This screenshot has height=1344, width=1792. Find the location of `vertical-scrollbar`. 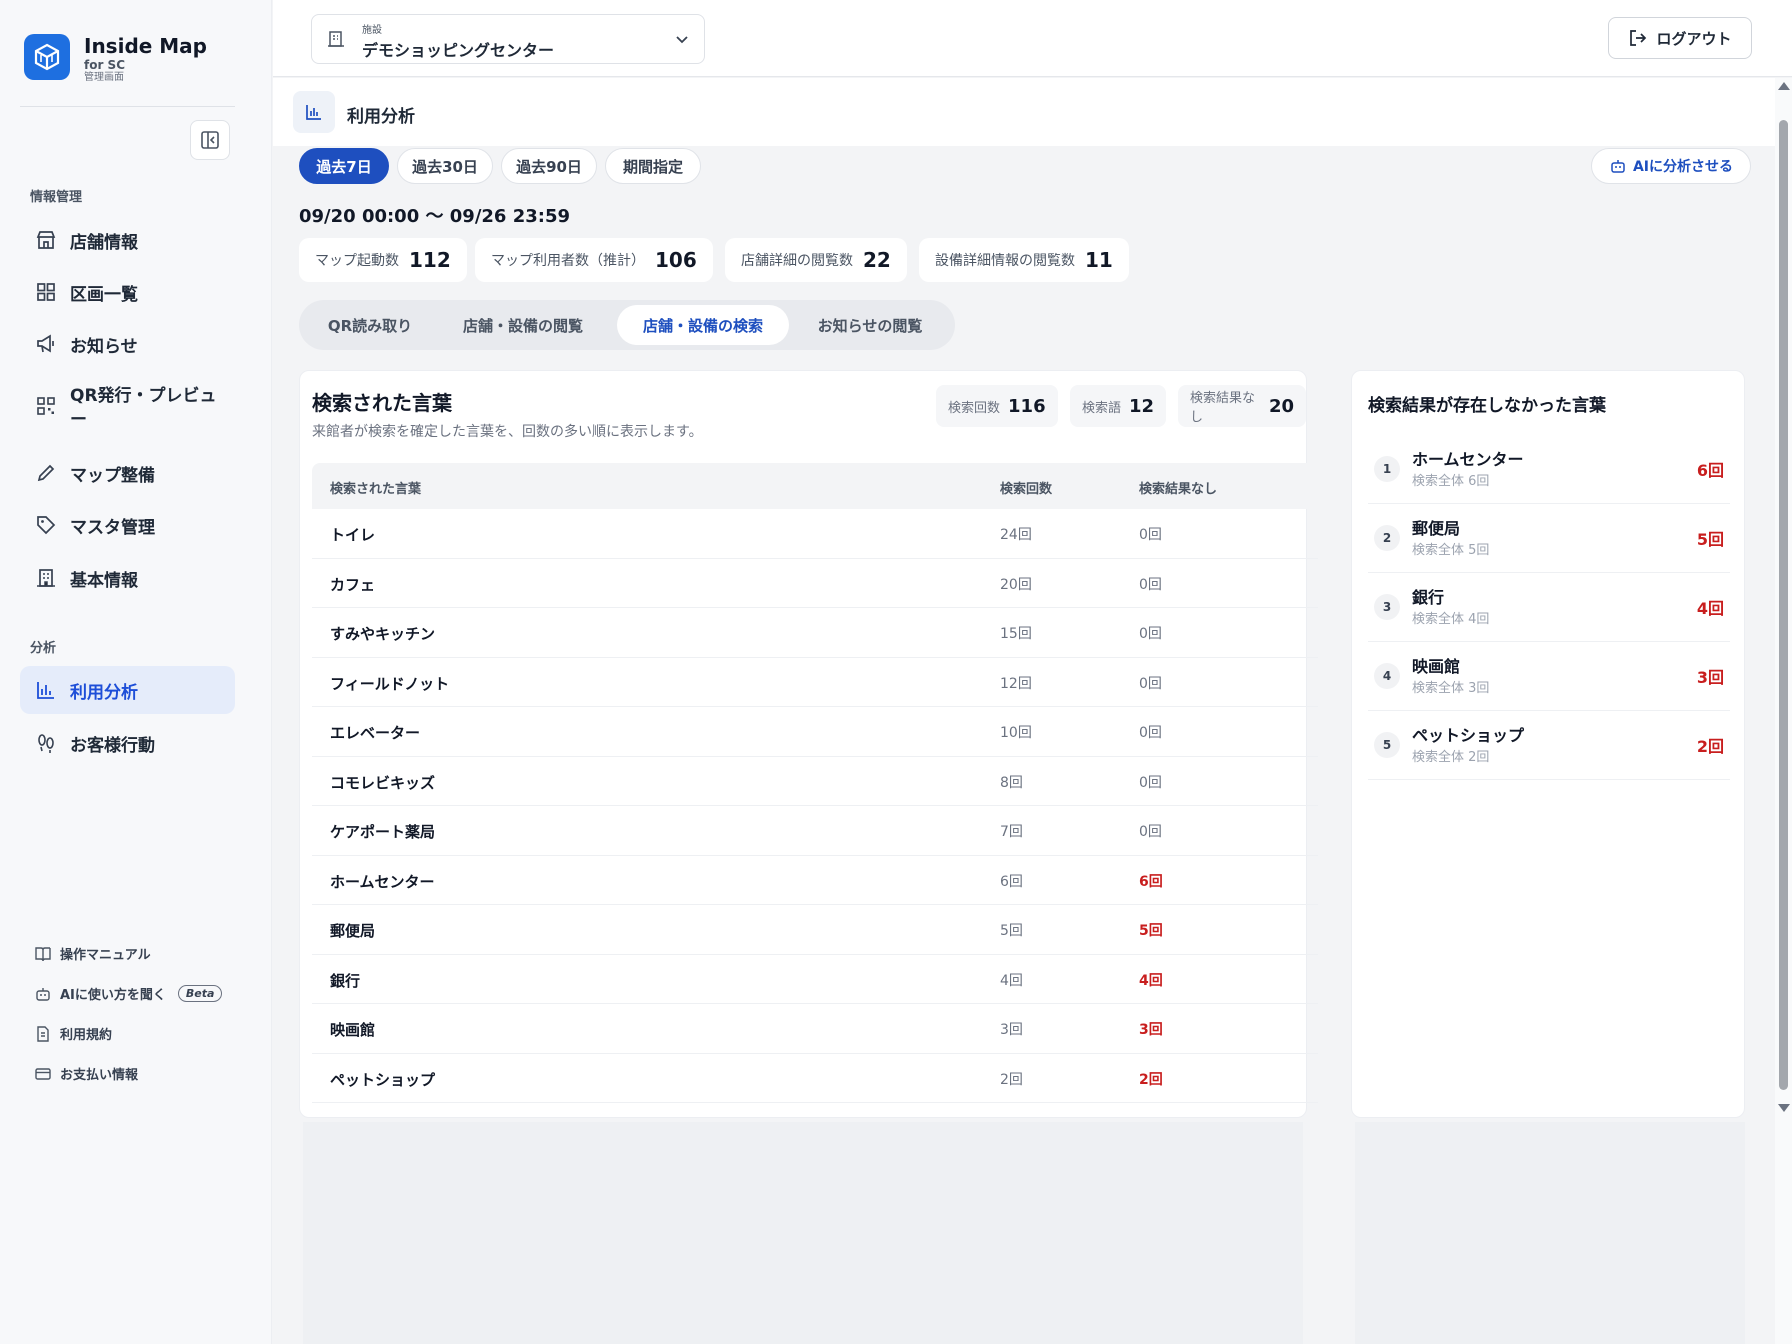

vertical-scrollbar is located at coordinates (1783, 711).